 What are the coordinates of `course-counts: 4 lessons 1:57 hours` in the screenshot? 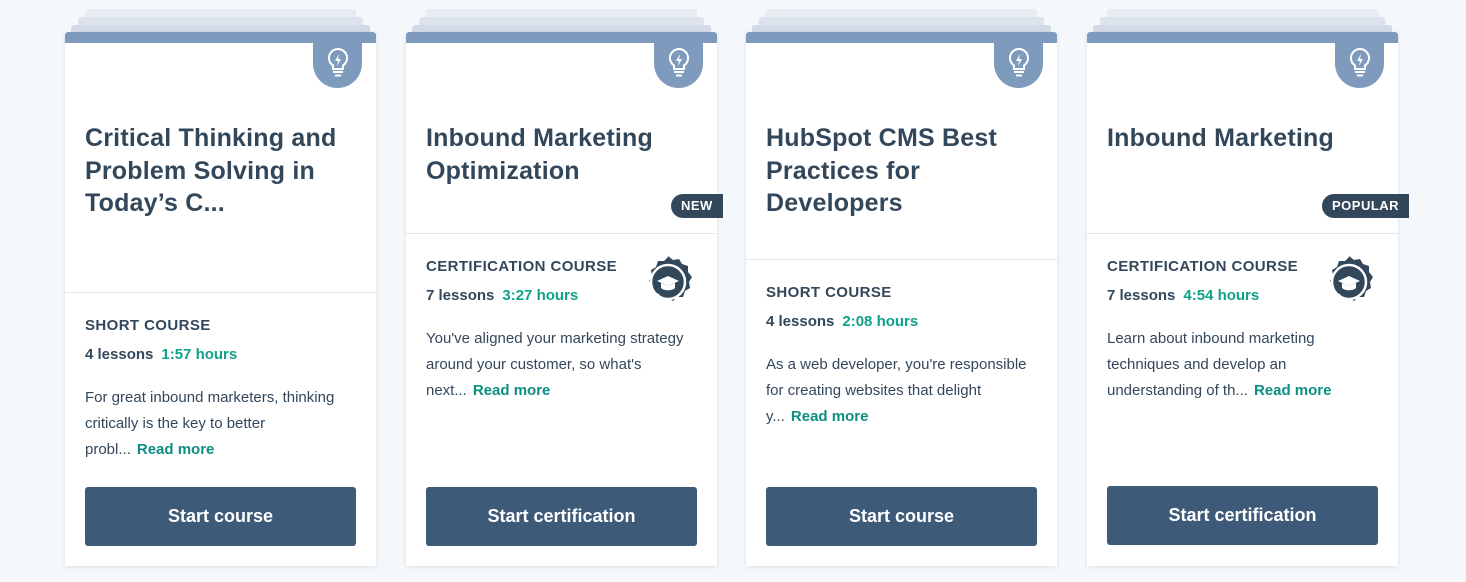 It's located at (225, 354).